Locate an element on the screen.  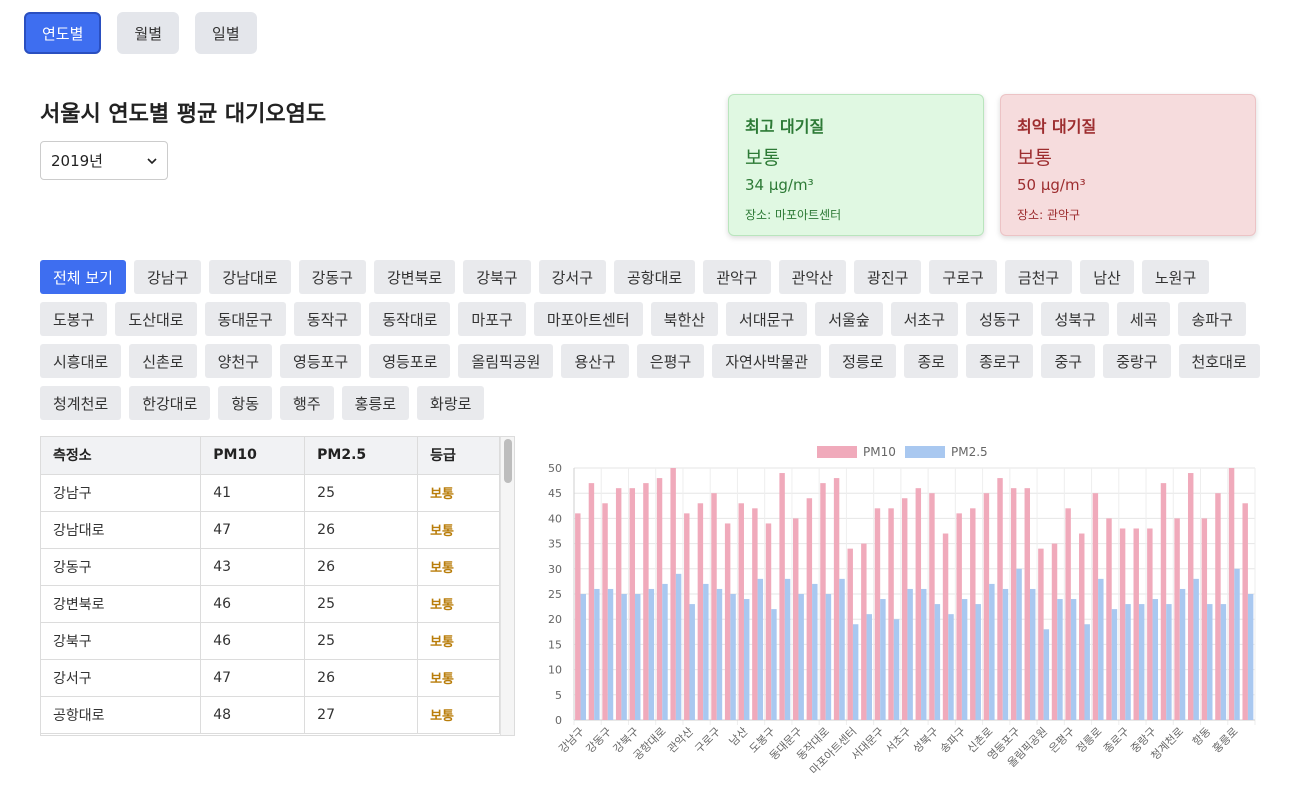
station-button: 도봉구 is located at coordinates (74, 319).